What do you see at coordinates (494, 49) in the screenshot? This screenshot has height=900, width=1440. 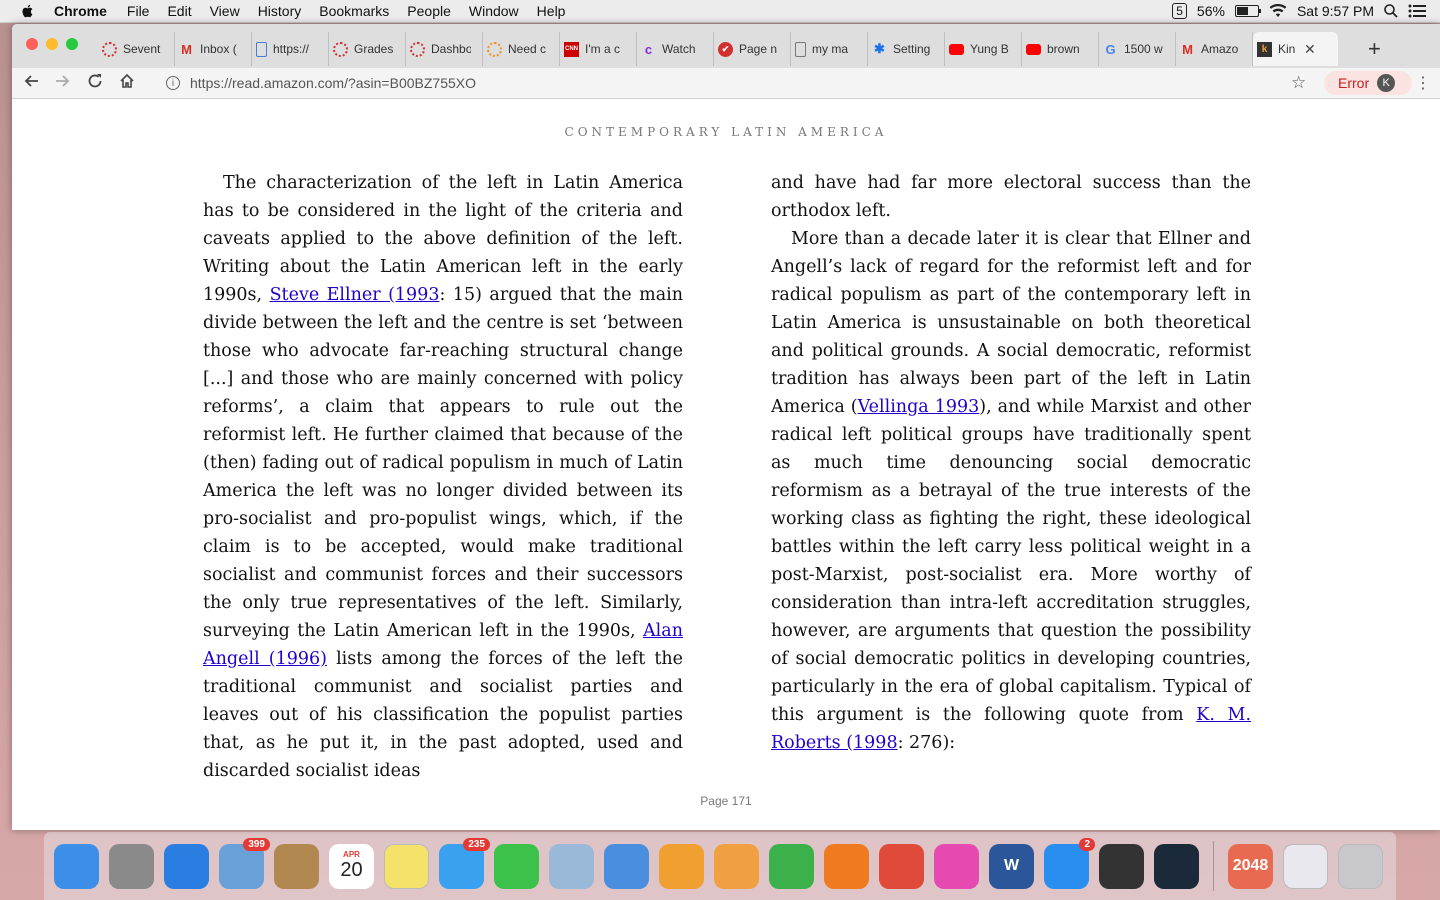 I see `orange-circle-icon` at bounding box center [494, 49].